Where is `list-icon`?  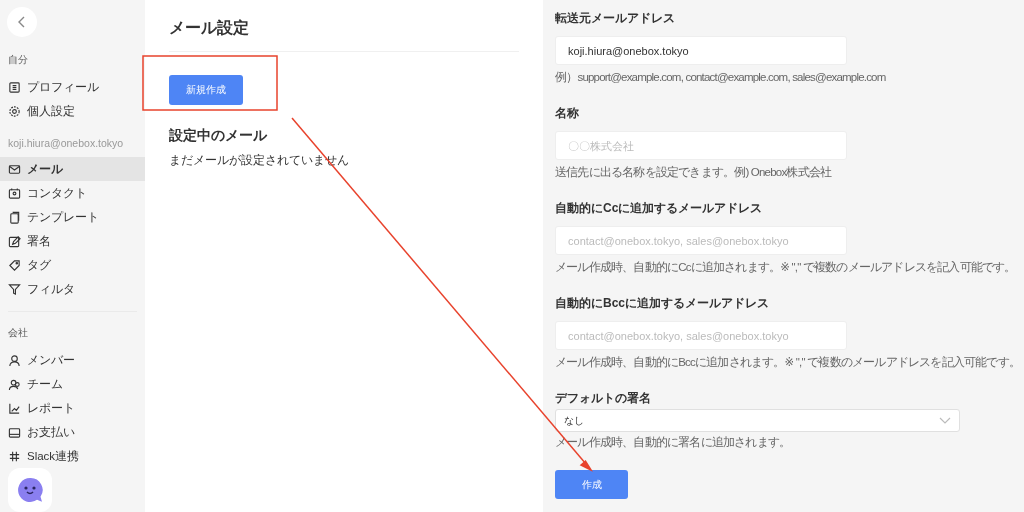 list-icon is located at coordinates (14, 87).